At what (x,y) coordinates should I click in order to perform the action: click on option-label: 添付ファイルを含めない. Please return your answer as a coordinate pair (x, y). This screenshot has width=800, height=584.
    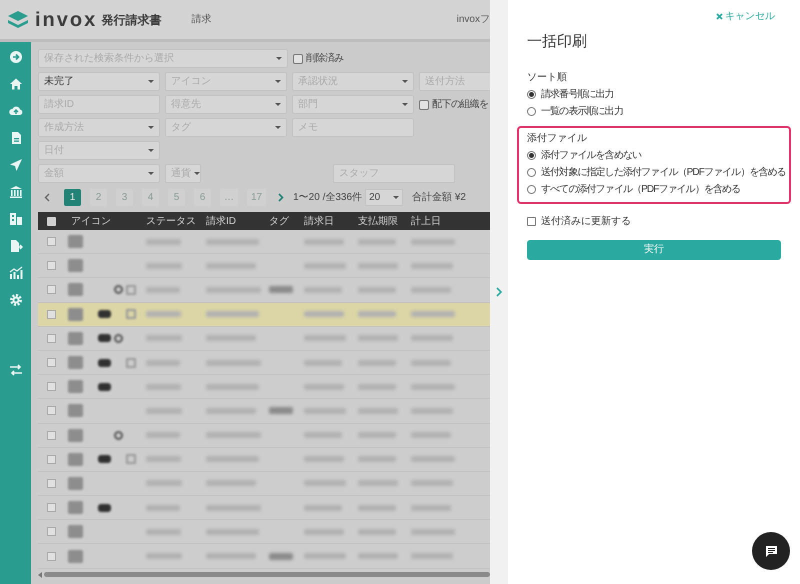
    Looking at the image, I should click on (591, 155).